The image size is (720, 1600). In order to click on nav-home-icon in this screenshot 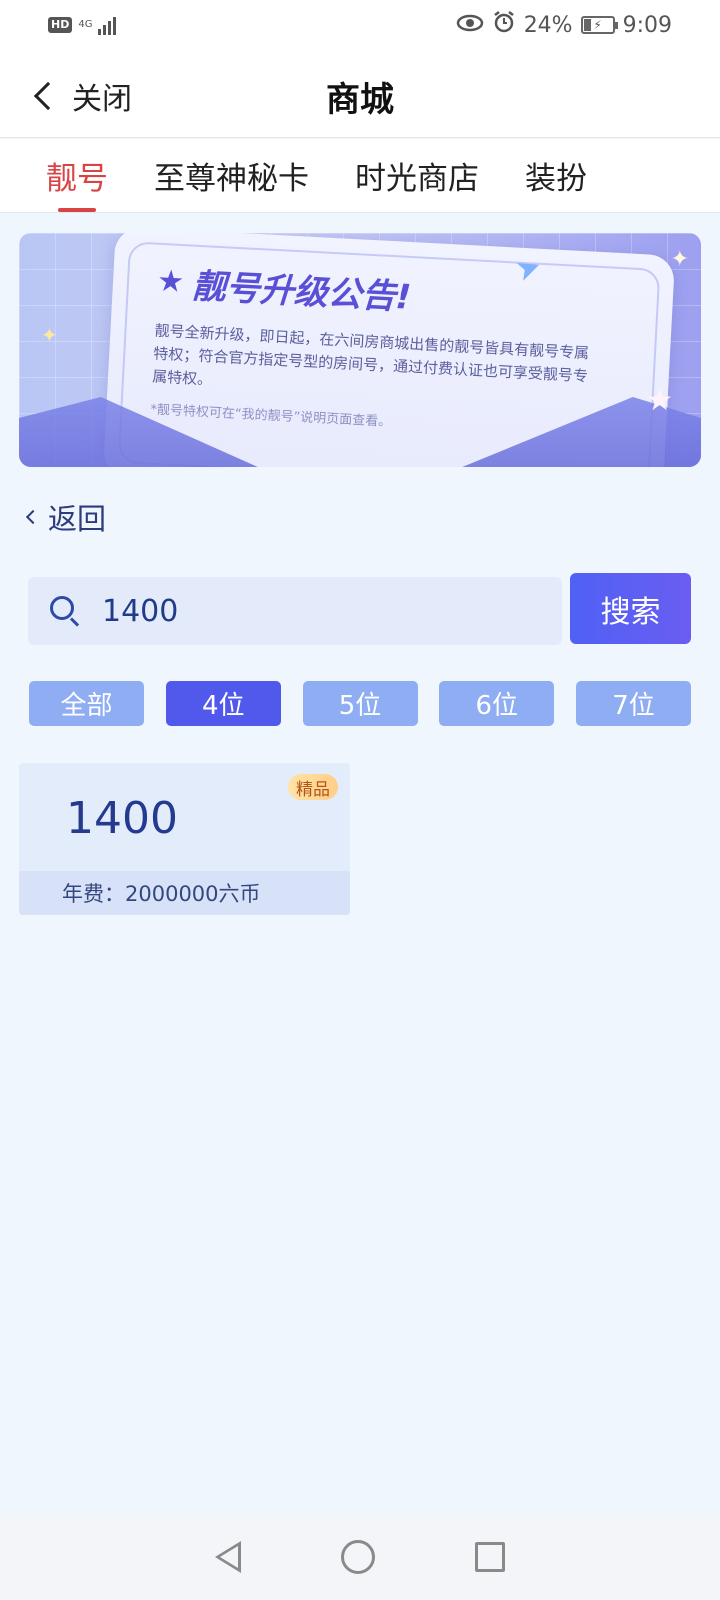, I will do `click(358, 1557)`.